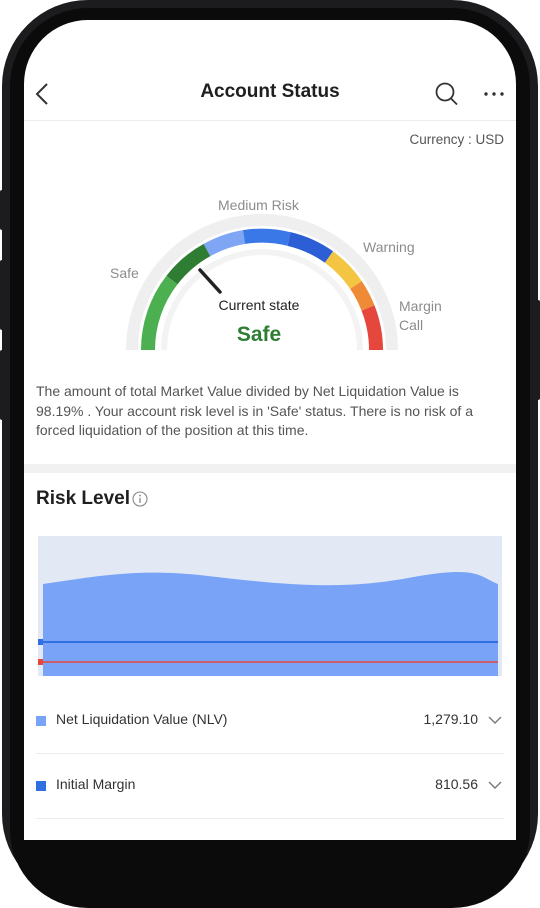 The image size is (540, 908). Describe the element at coordinates (456, 784) in the screenshot. I see `legend-value: 810.56` at that location.